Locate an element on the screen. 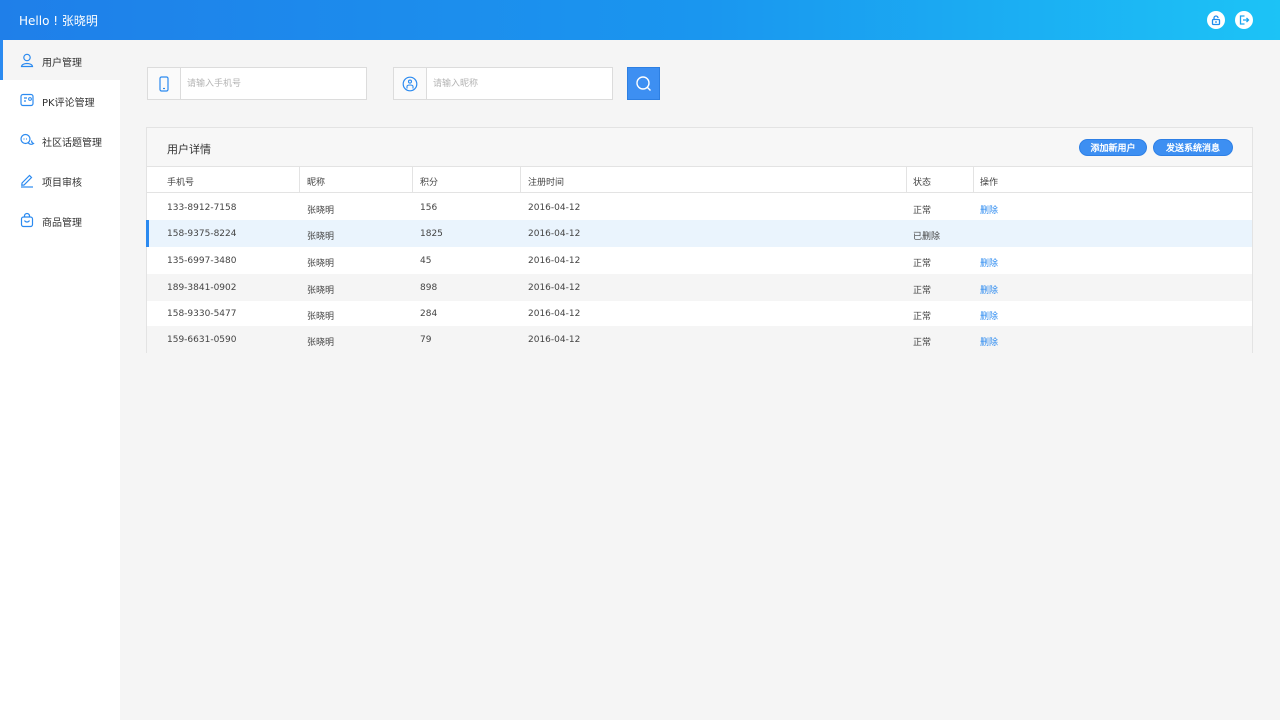 This screenshot has height=720, width=1280. search-button is located at coordinates (643, 83).